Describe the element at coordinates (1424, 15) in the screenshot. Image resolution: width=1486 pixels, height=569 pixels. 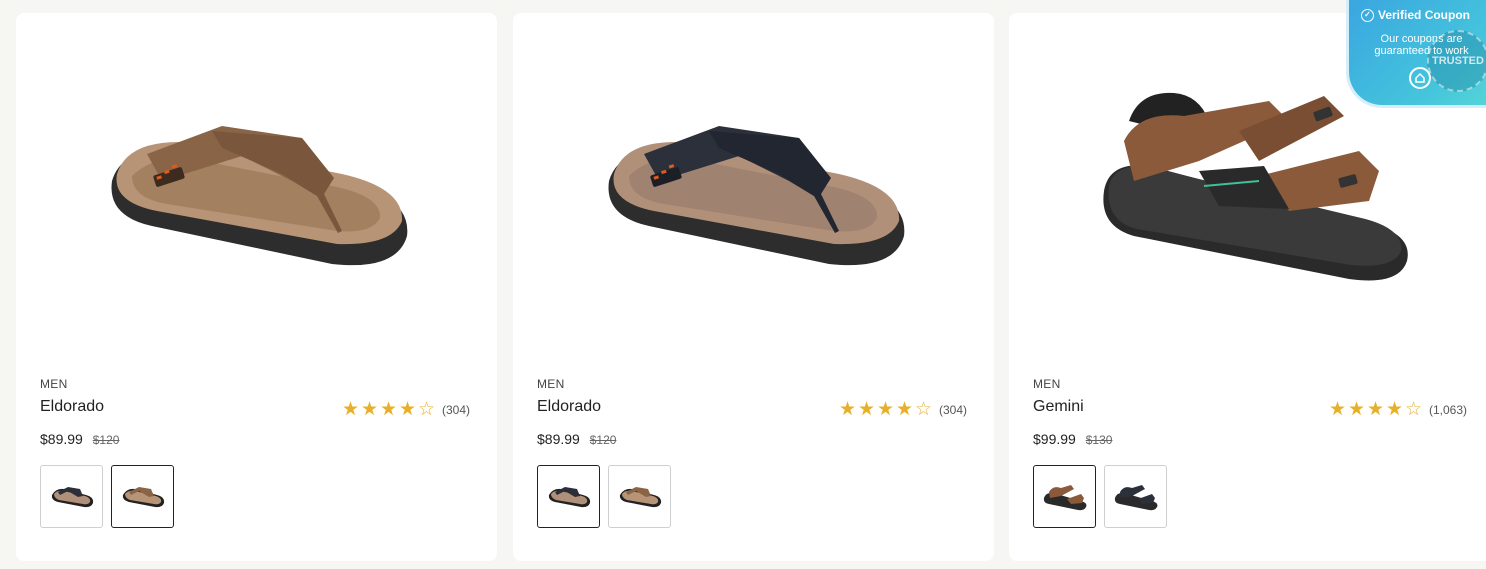
I see `coupon-title-text: Verified Coupon` at that location.